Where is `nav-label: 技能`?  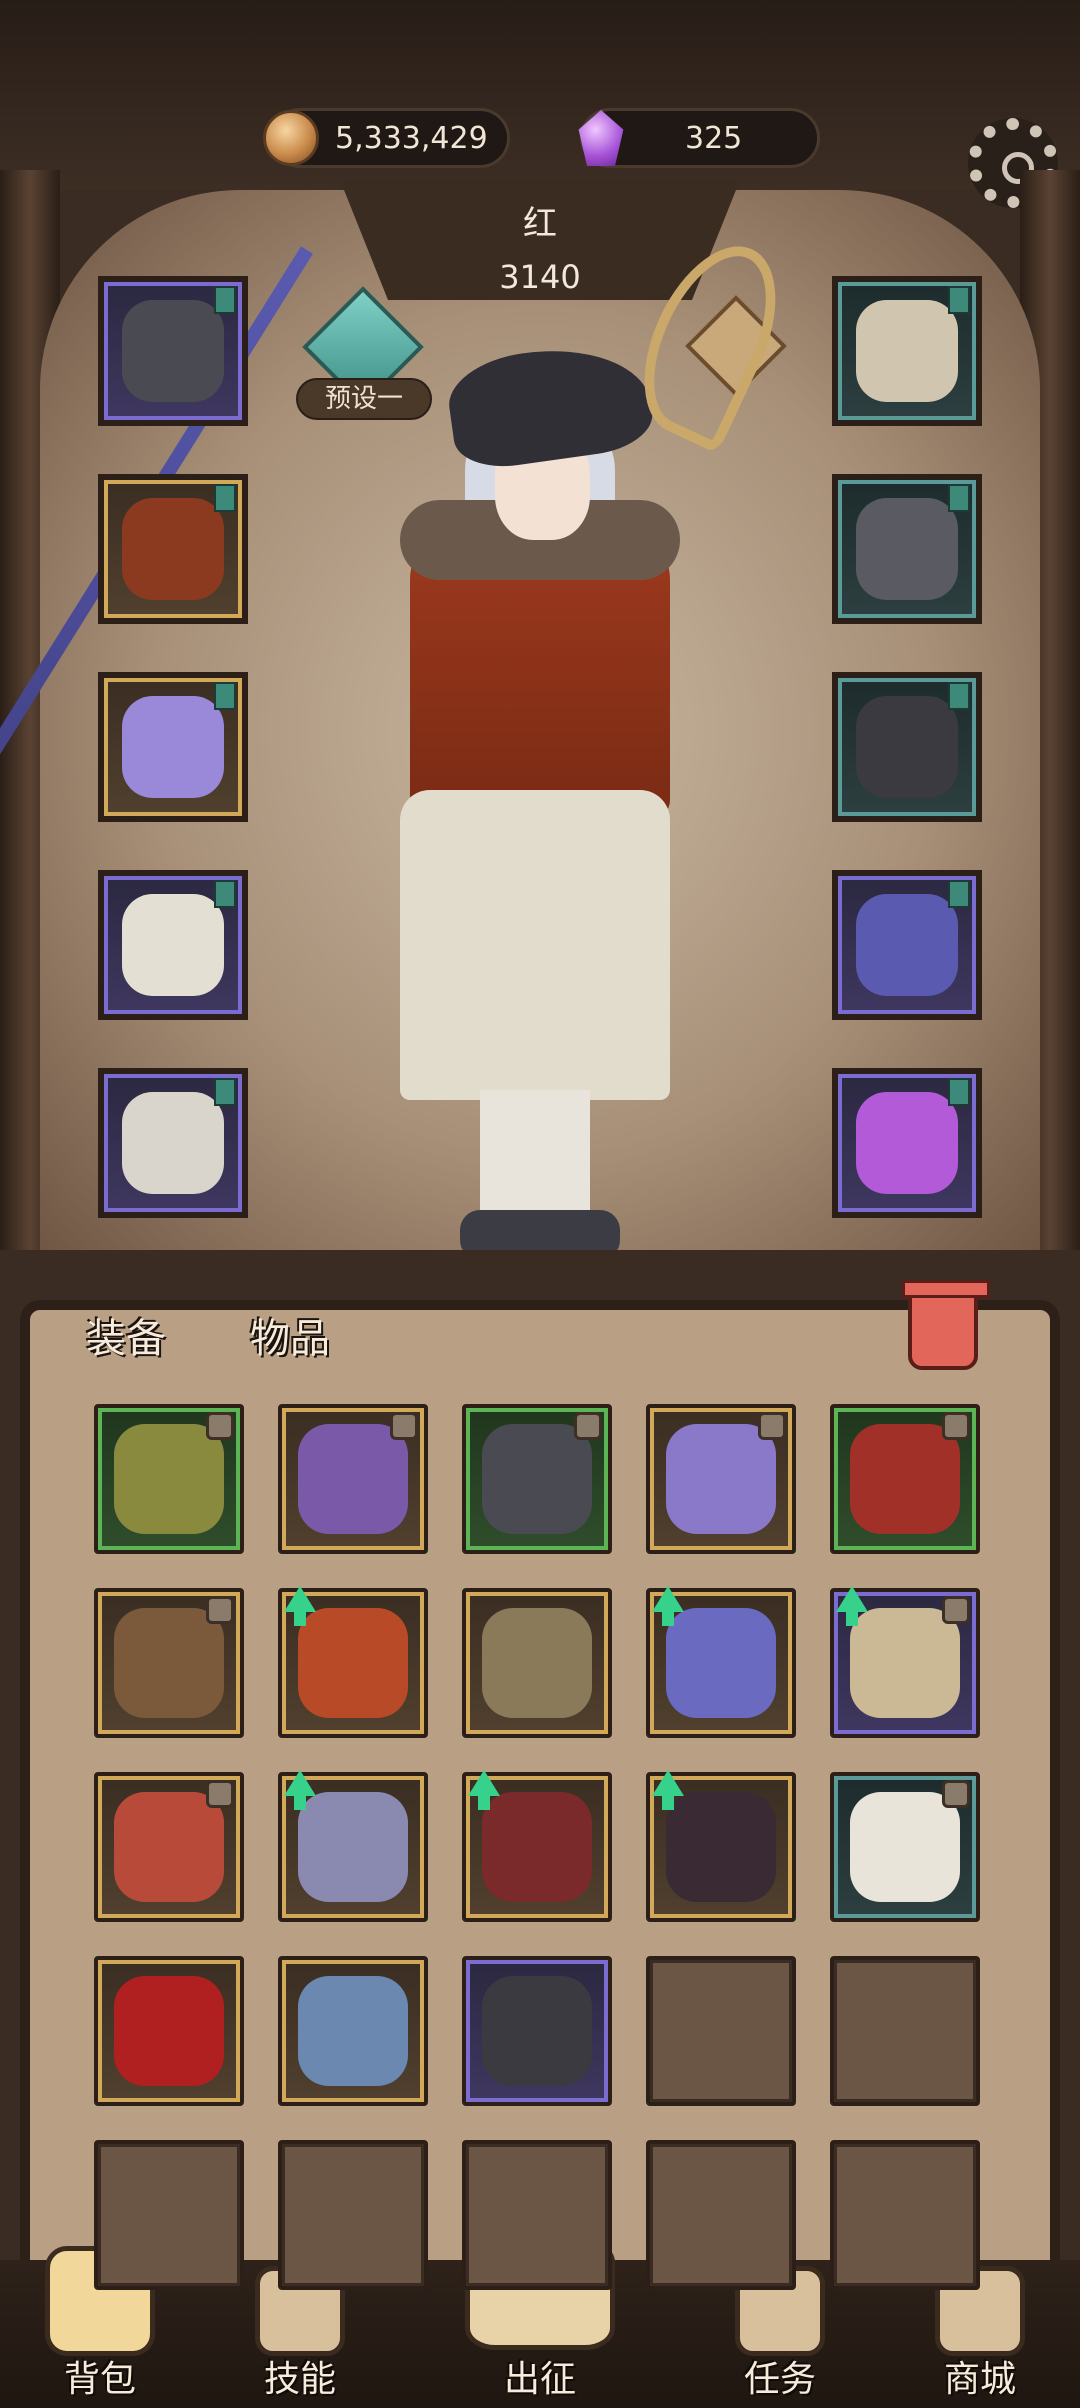
nav-label: 技能 is located at coordinates (299, 2379).